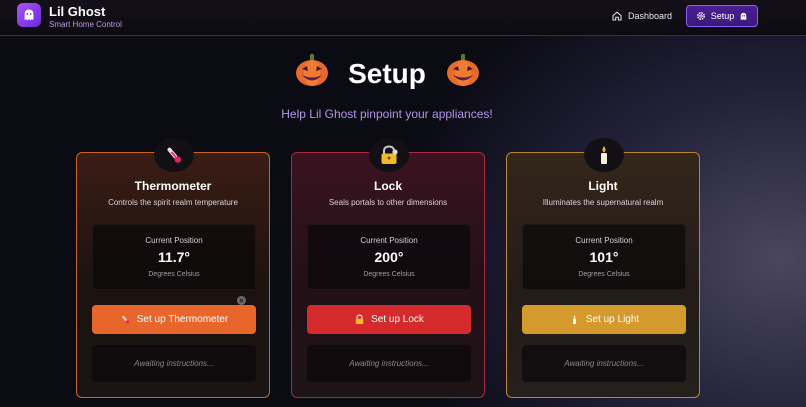 This screenshot has width=806, height=407. I want to click on nav-dashboard-label: Dashboard, so click(650, 16).